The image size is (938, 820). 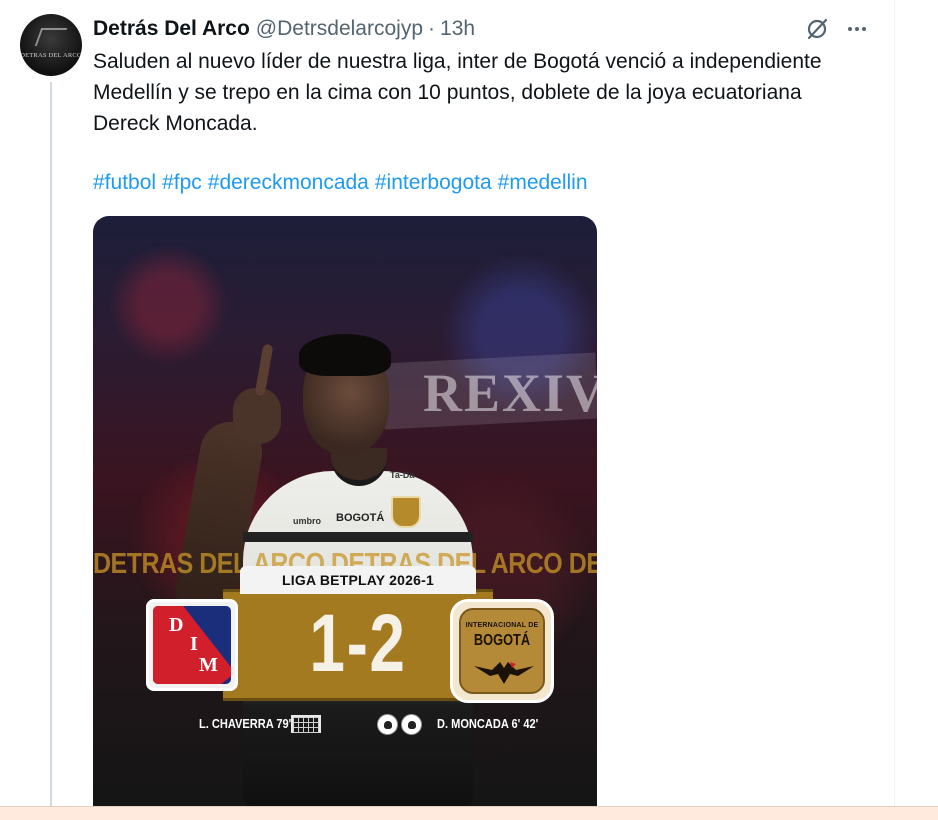 What do you see at coordinates (502, 625) in the screenshot?
I see `crest-top-text: INTERNACIONAL DE` at bounding box center [502, 625].